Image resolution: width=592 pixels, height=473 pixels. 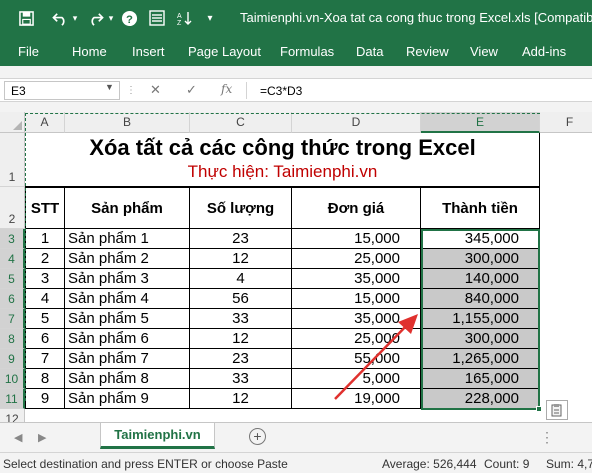 I want to click on sort-icon: AZ, so click(x=185, y=18).